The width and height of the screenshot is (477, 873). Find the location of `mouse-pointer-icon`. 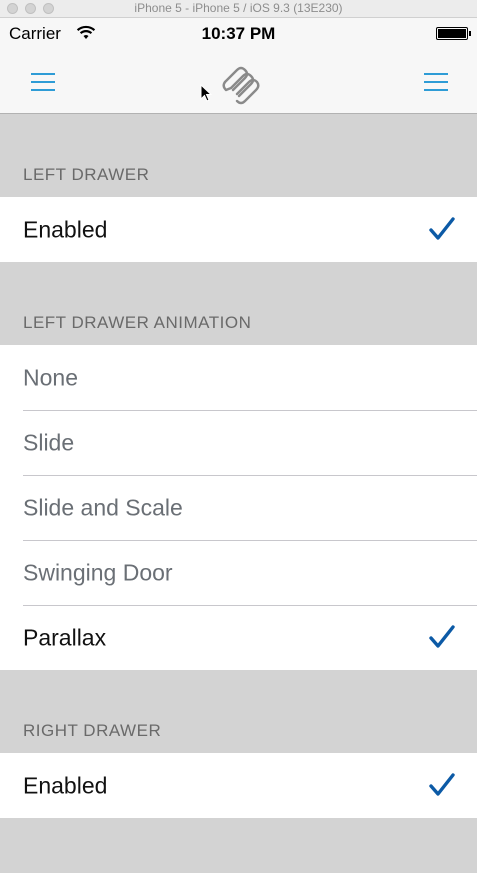

mouse-pointer-icon is located at coordinates (206, 93).